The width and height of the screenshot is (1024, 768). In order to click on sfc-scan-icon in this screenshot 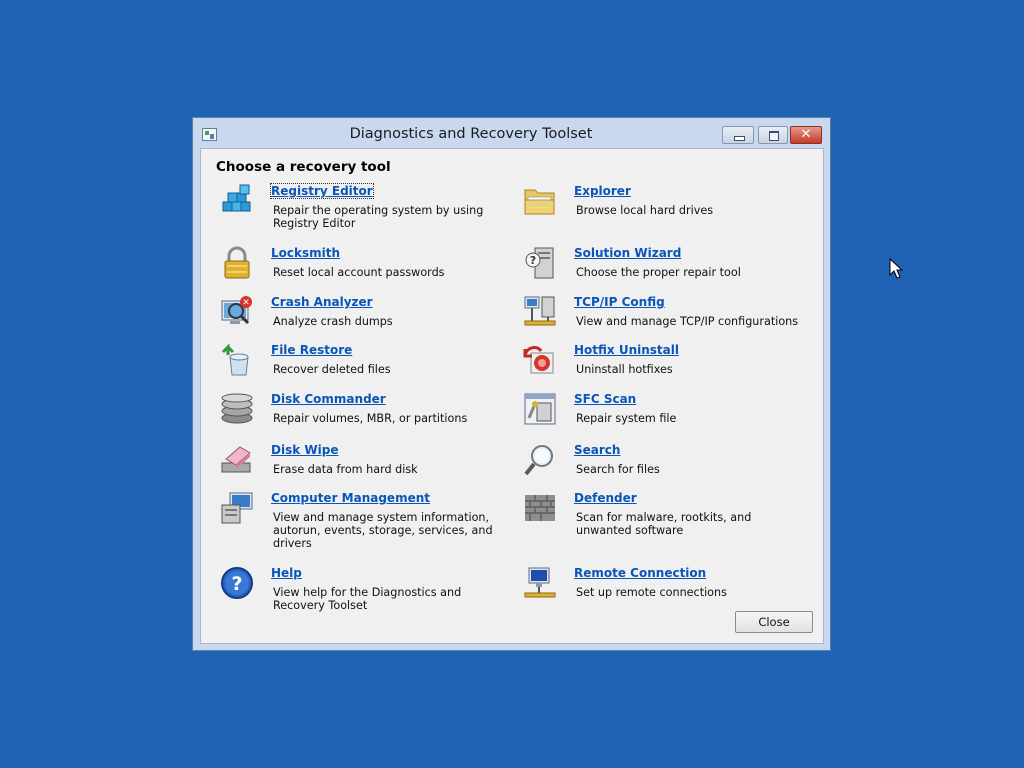, I will do `click(540, 409)`.